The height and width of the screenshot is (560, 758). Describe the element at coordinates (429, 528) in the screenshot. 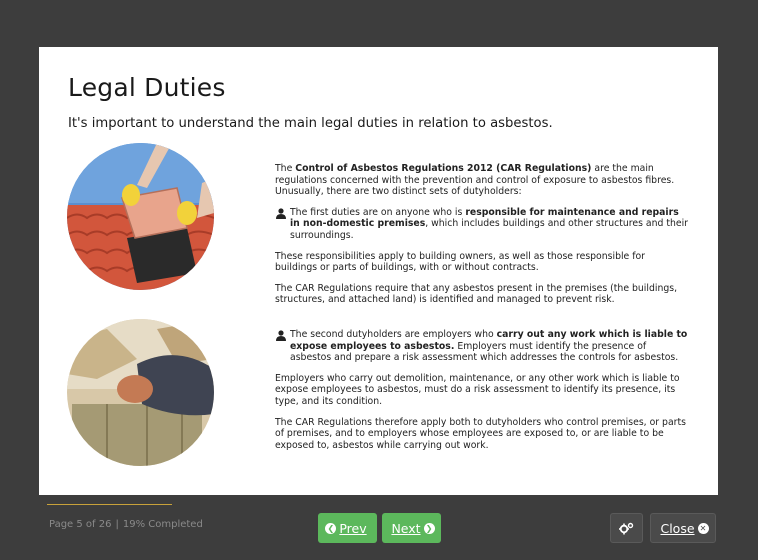

I see `chevron-right-circle-icon: ❯` at that location.